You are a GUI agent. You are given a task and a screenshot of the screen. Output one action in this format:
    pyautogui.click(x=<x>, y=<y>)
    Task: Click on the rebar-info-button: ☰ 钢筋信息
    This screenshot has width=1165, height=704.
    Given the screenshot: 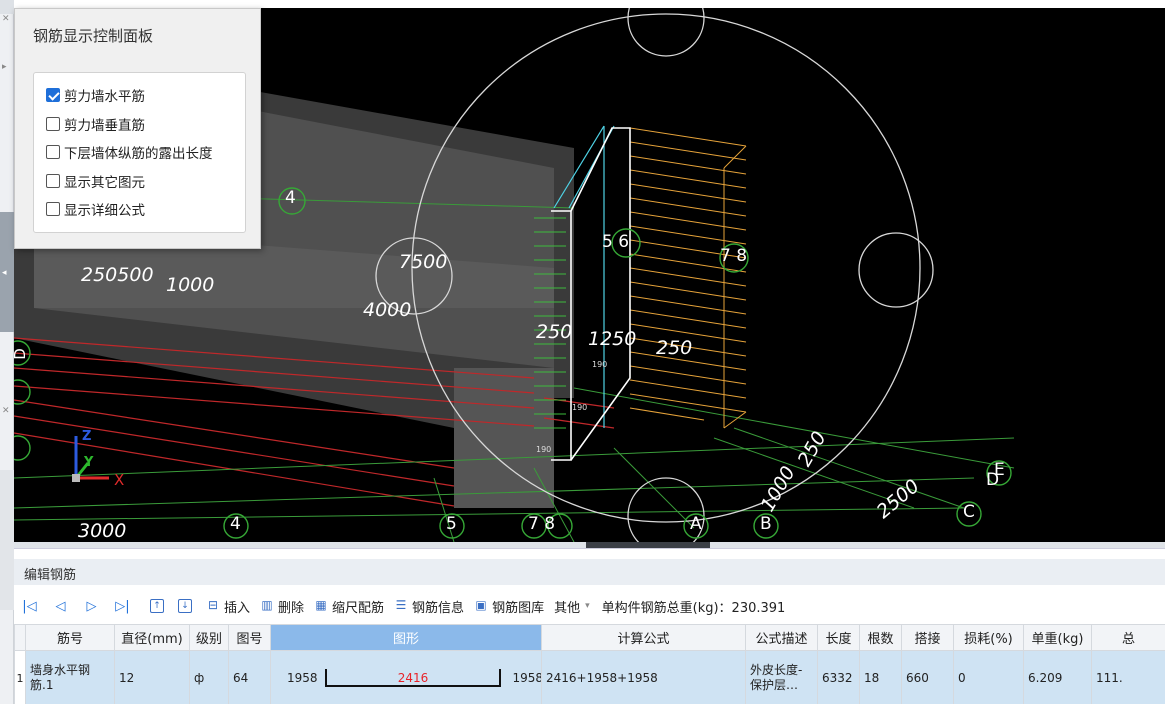 What is the action you would take?
    pyautogui.click(x=429, y=606)
    